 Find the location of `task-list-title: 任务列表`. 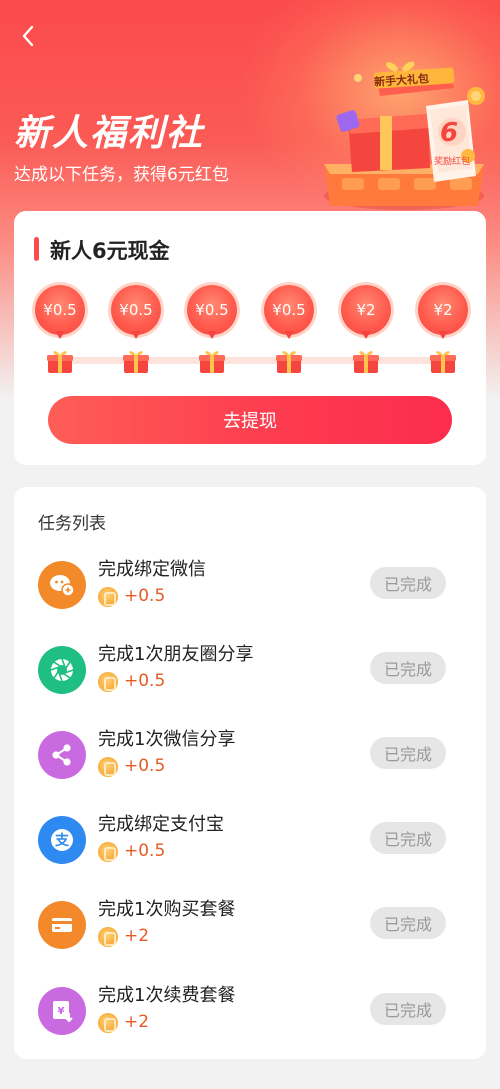

task-list-title: 任务列表 is located at coordinates (72, 524).